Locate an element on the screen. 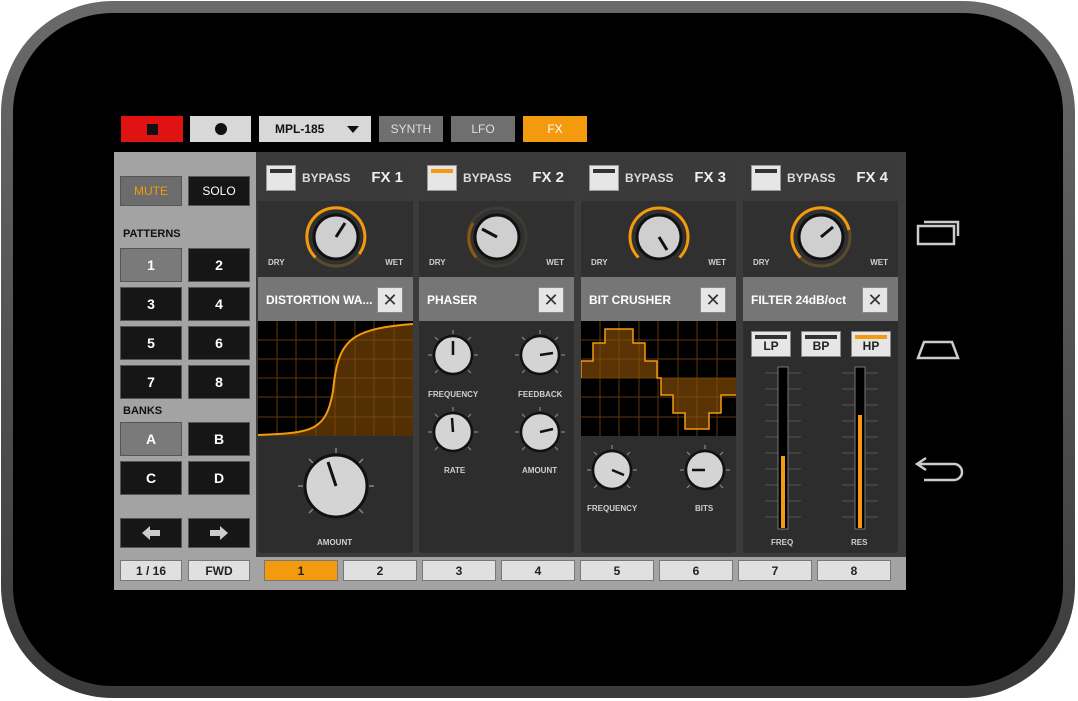 The height and width of the screenshot is (701, 1078). page-button-8: 8 is located at coordinates (854, 570).